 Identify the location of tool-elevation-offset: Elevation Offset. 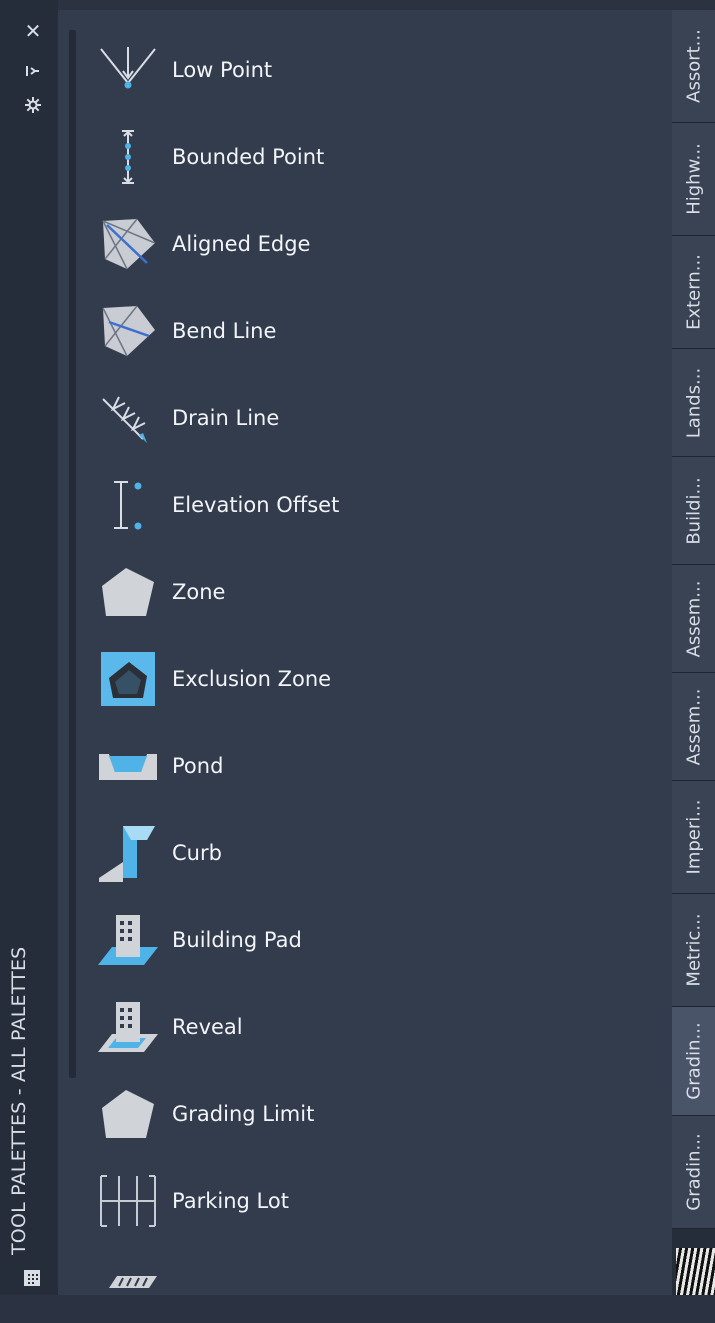
(374, 505).